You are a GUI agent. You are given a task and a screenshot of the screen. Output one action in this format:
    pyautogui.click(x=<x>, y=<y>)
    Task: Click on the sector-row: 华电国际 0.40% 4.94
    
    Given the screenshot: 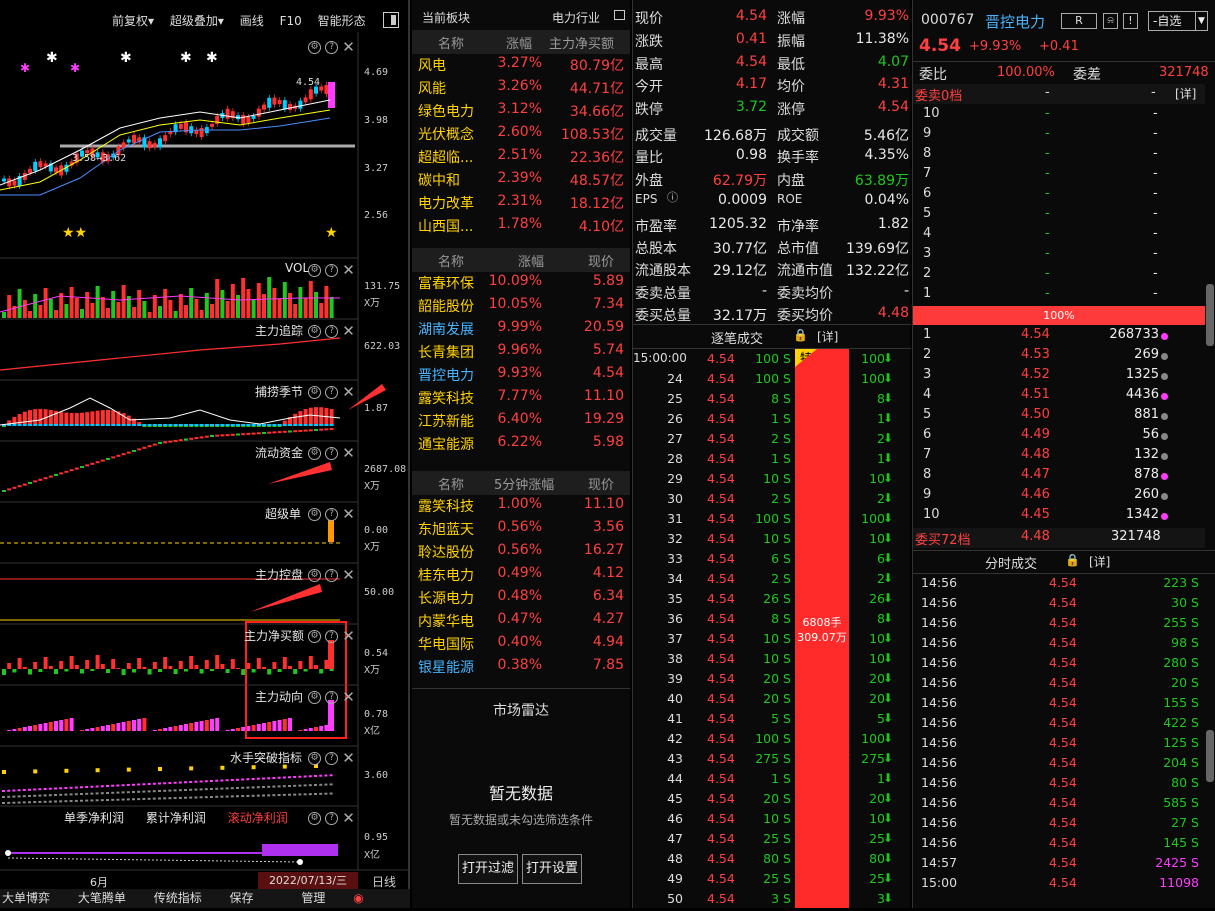 What is the action you would take?
    pyautogui.click(x=523, y=645)
    